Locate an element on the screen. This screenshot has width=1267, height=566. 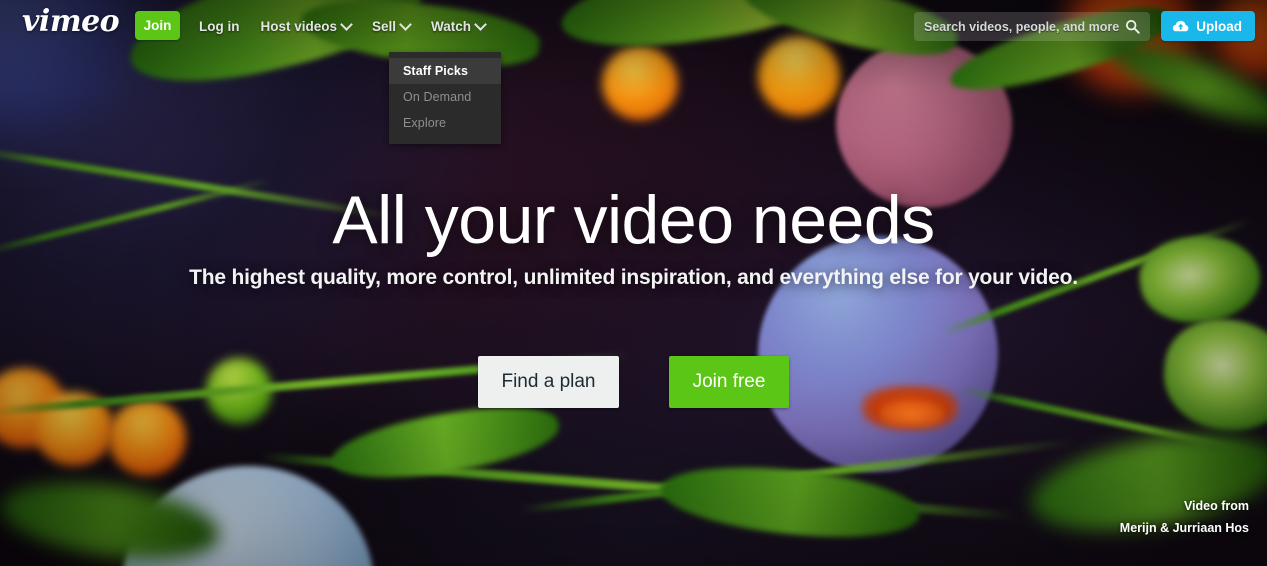
cloud-upload-icon is located at coordinates (1181, 26).